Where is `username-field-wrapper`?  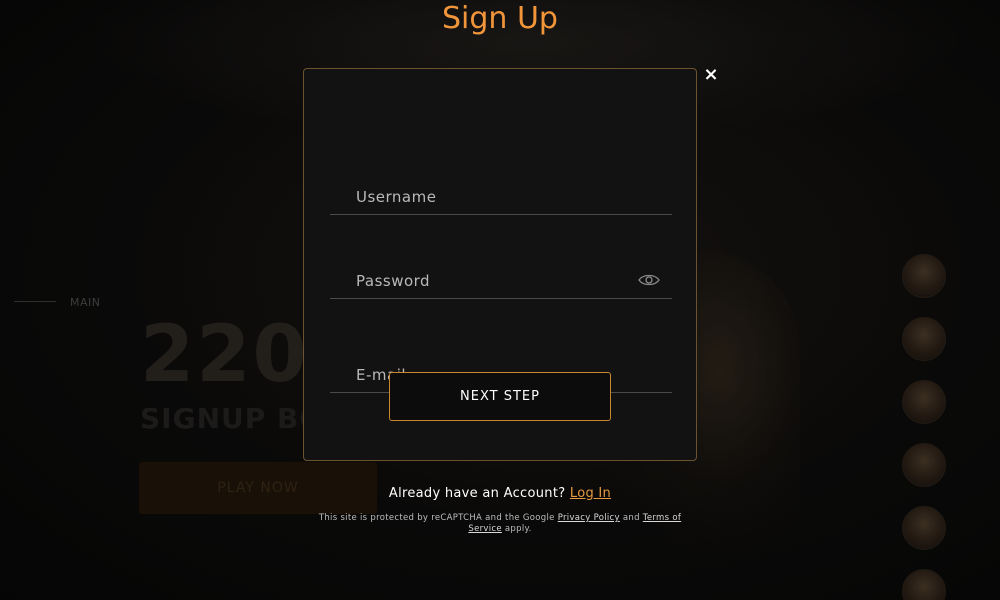
username-field-wrapper is located at coordinates (501, 193).